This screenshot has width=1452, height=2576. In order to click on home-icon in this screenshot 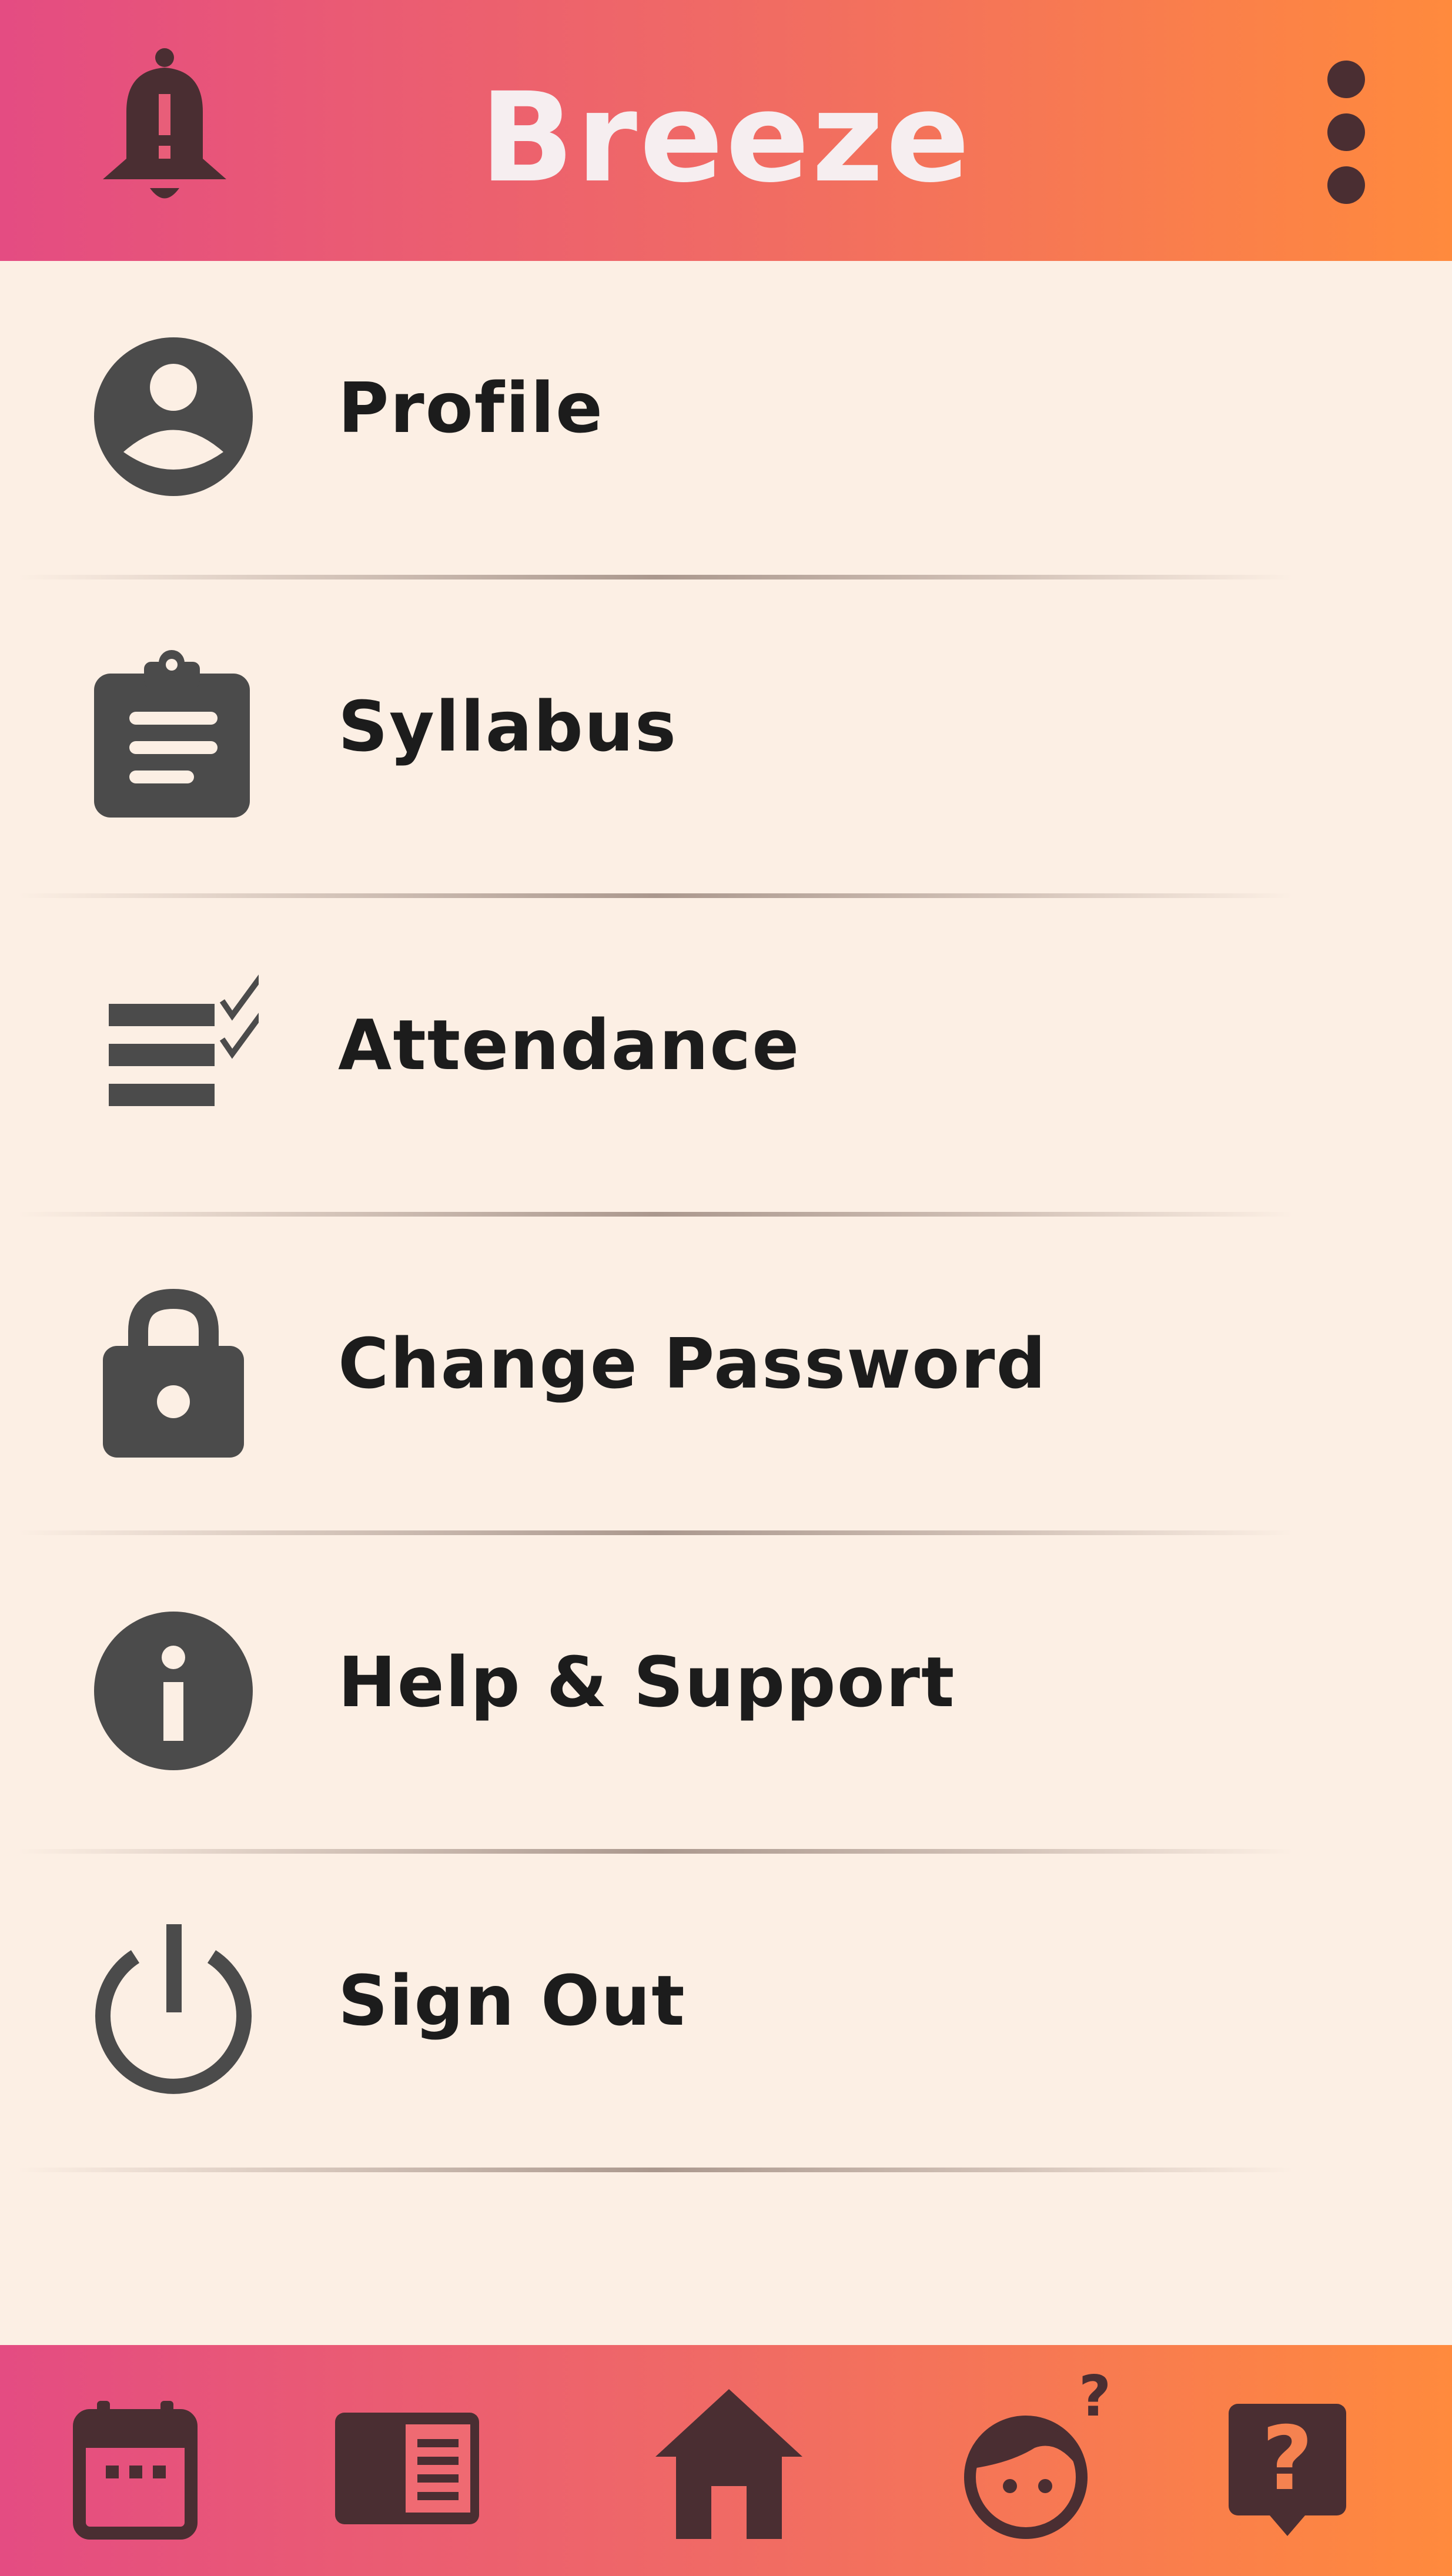, I will do `click(729, 2460)`.